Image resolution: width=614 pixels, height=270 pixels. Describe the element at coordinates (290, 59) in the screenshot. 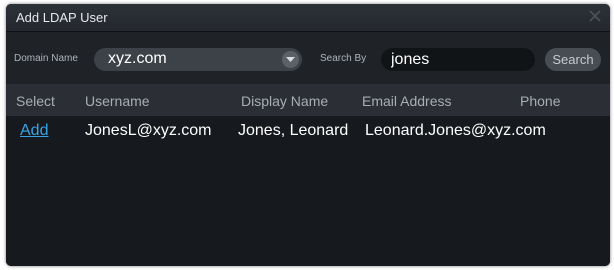

I see `chevron-down-icon` at that location.